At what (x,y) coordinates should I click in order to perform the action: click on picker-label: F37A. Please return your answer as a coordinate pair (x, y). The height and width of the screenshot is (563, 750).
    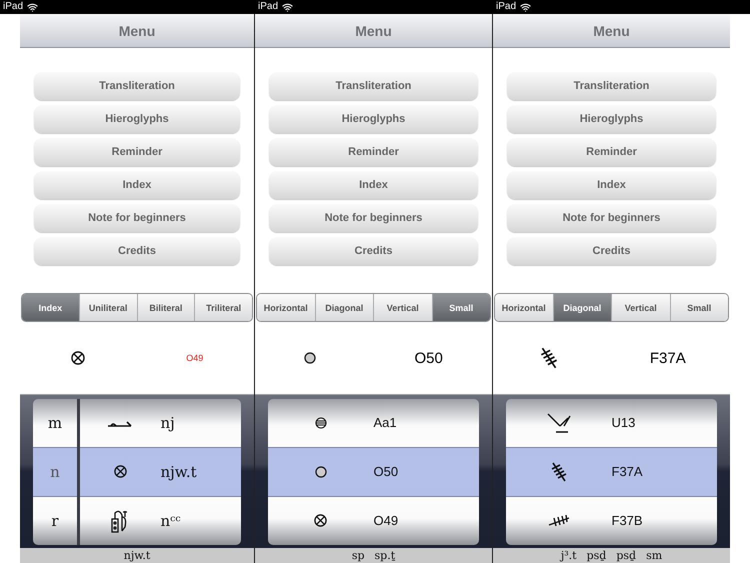
    Looking at the image, I should click on (627, 471).